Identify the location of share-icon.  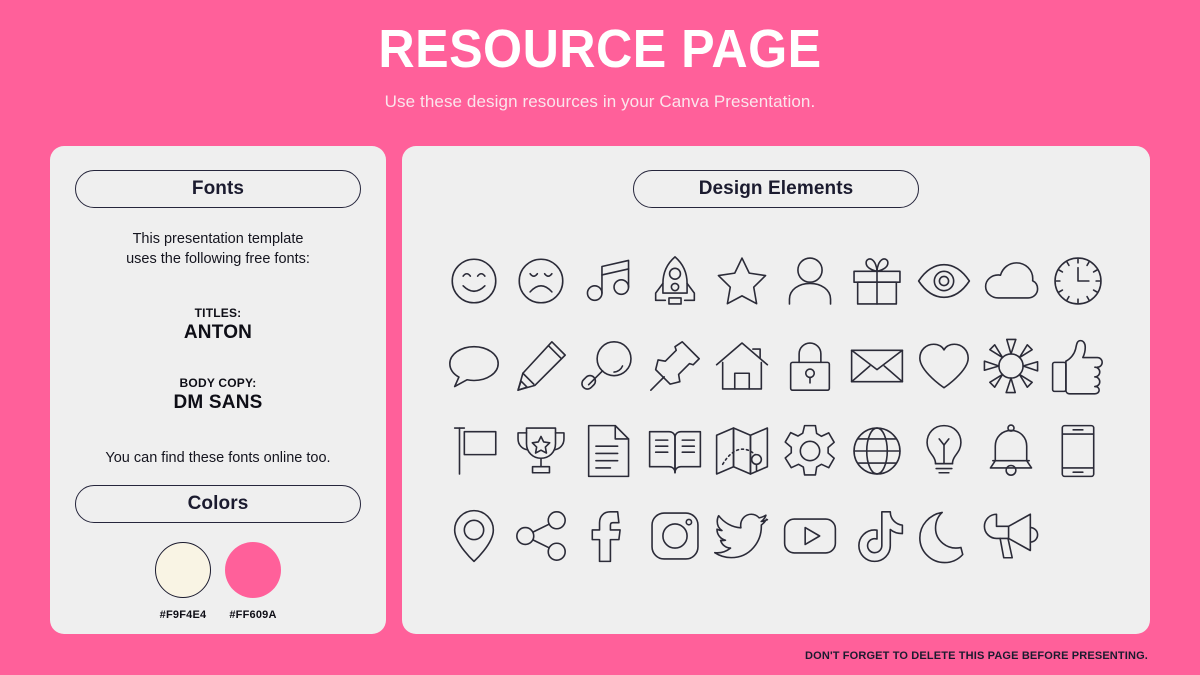
(541, 536).